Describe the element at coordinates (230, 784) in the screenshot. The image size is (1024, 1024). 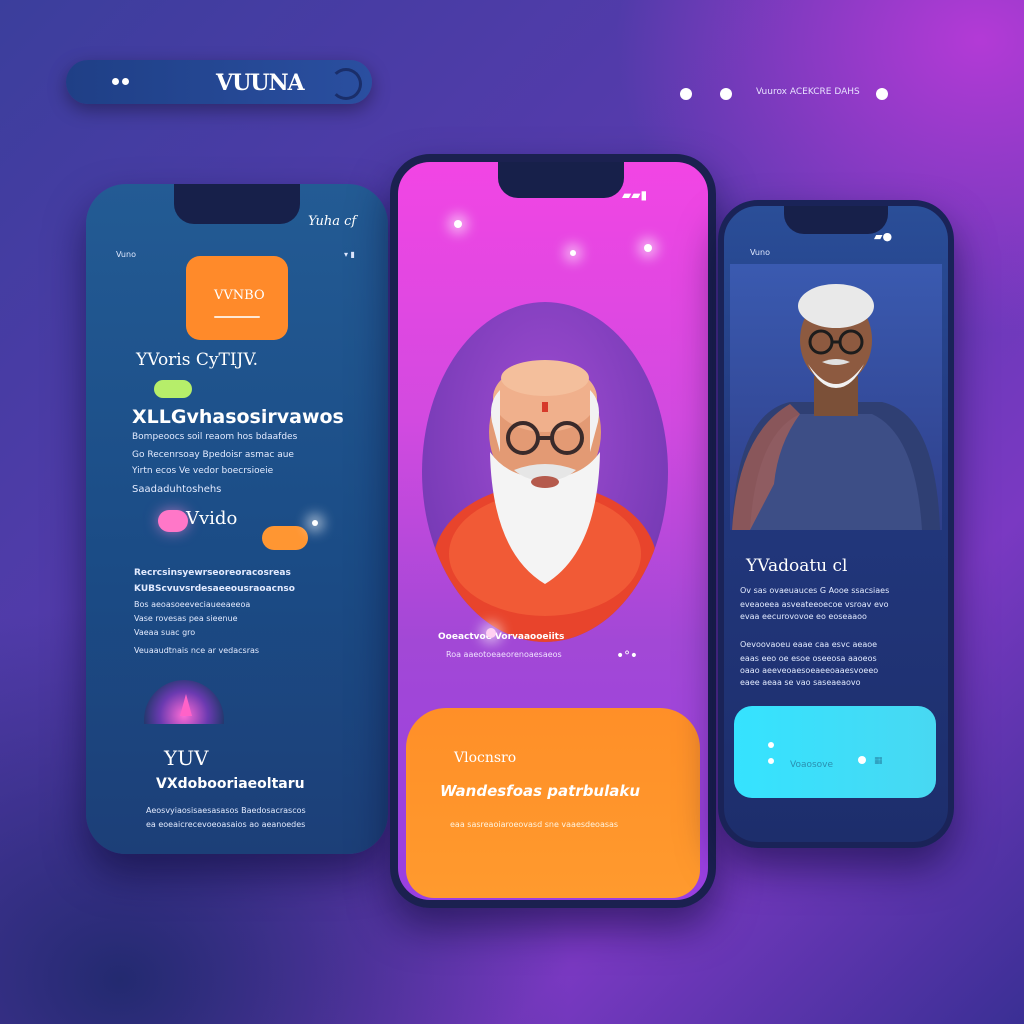
I see `section-heading: VXdobooriaeoltaru` at that location.